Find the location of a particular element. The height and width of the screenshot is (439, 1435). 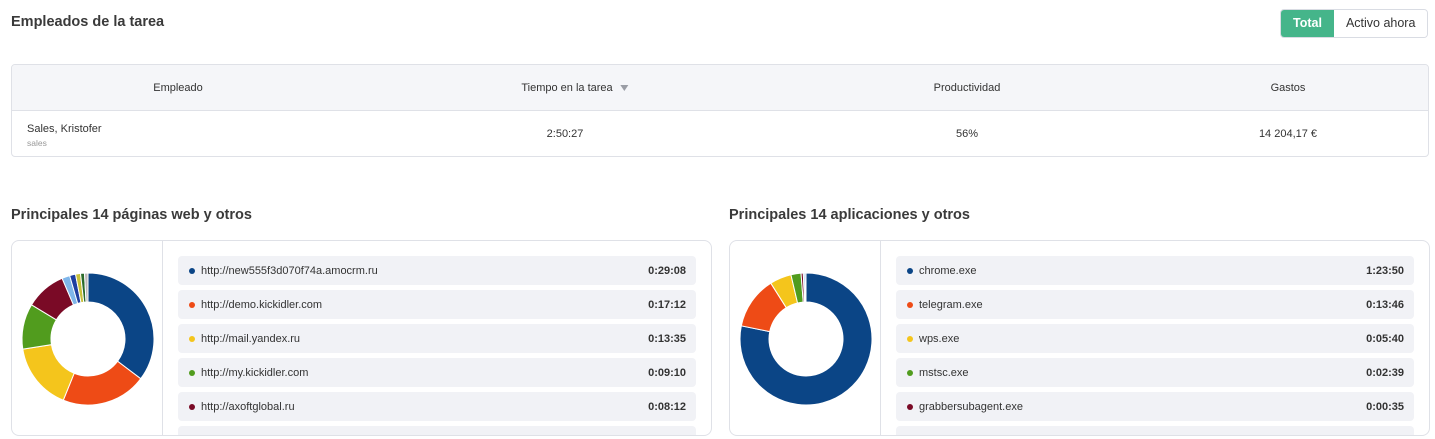

total-toggle-button: Total is located at coordinates (1307, 23).